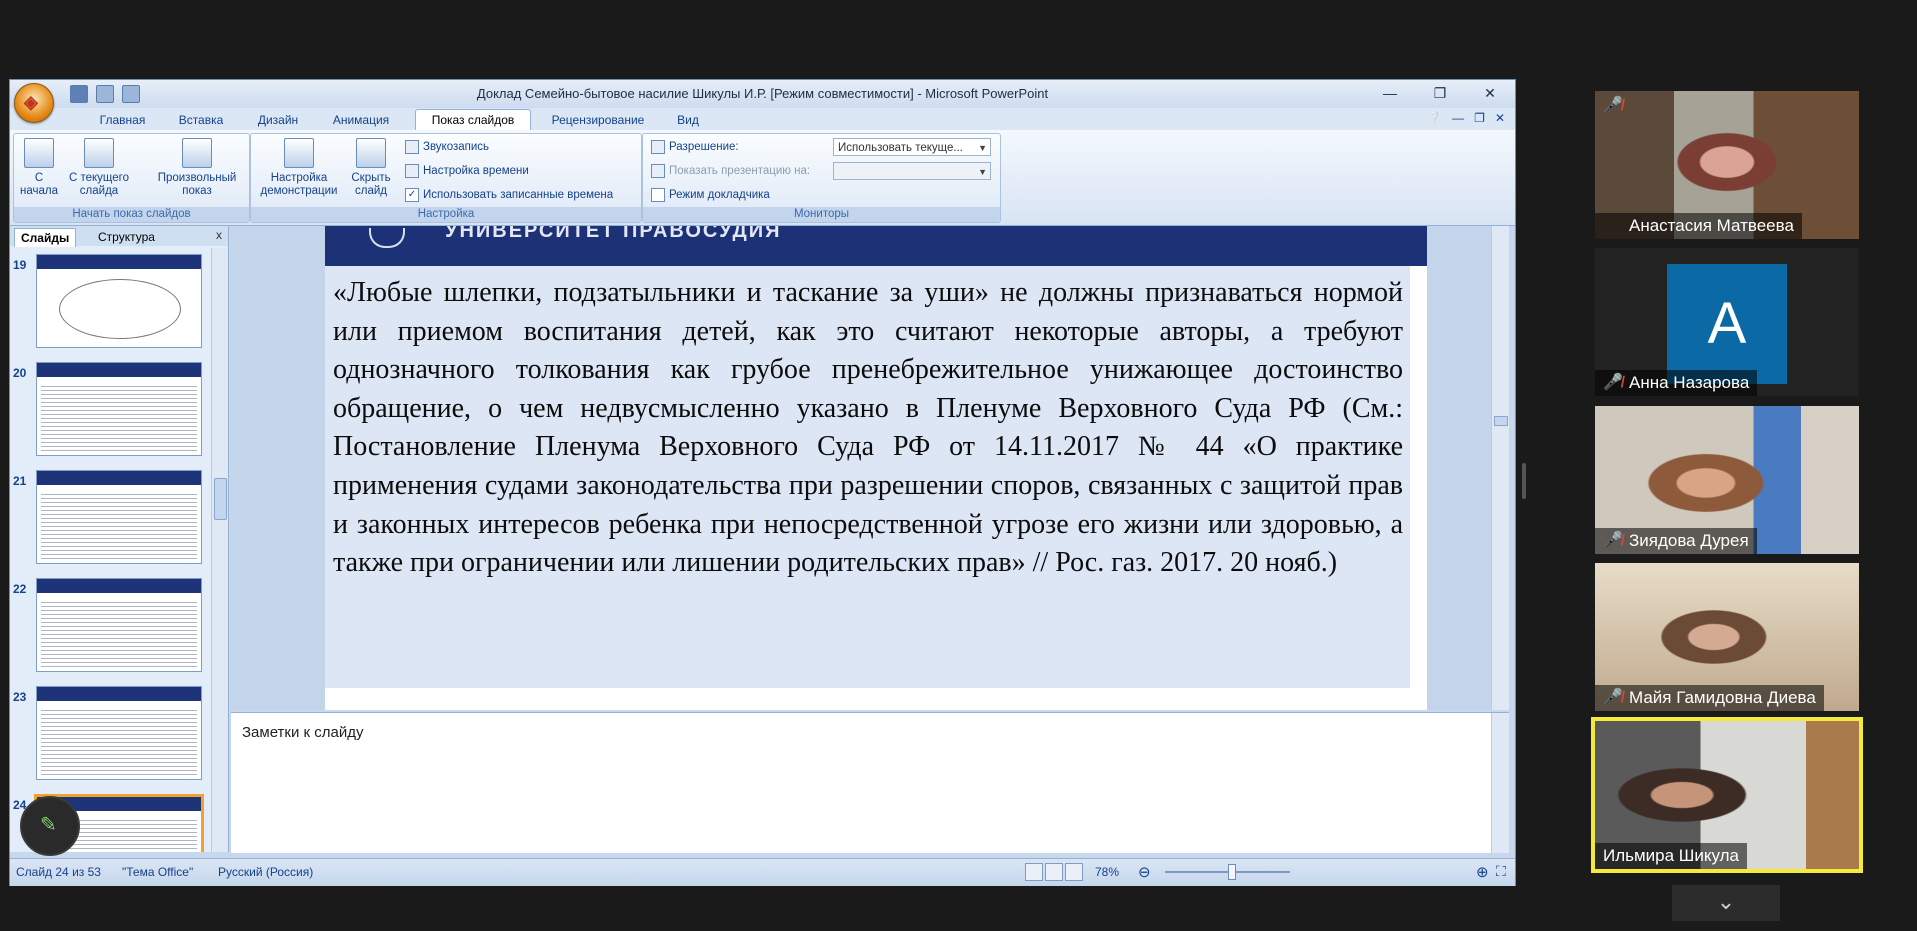  Describe the element at coordinates (658, 170) in the screenshot. I see `monitor-icon` at that location.